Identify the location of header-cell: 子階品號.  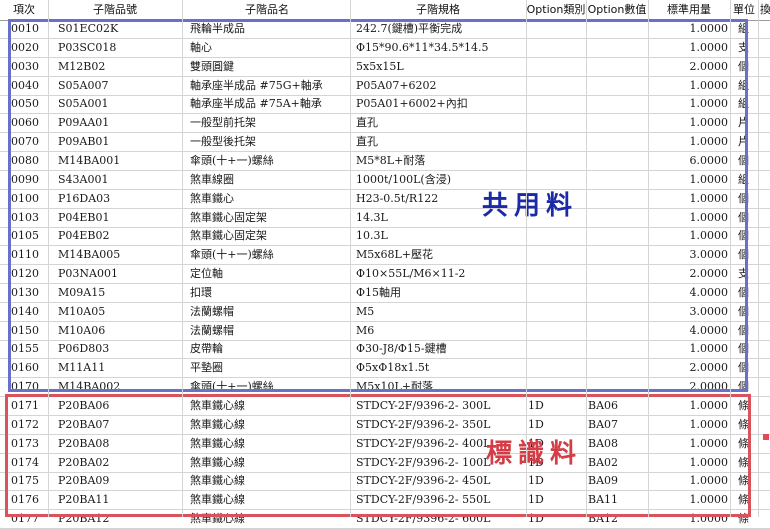
(115, 10).